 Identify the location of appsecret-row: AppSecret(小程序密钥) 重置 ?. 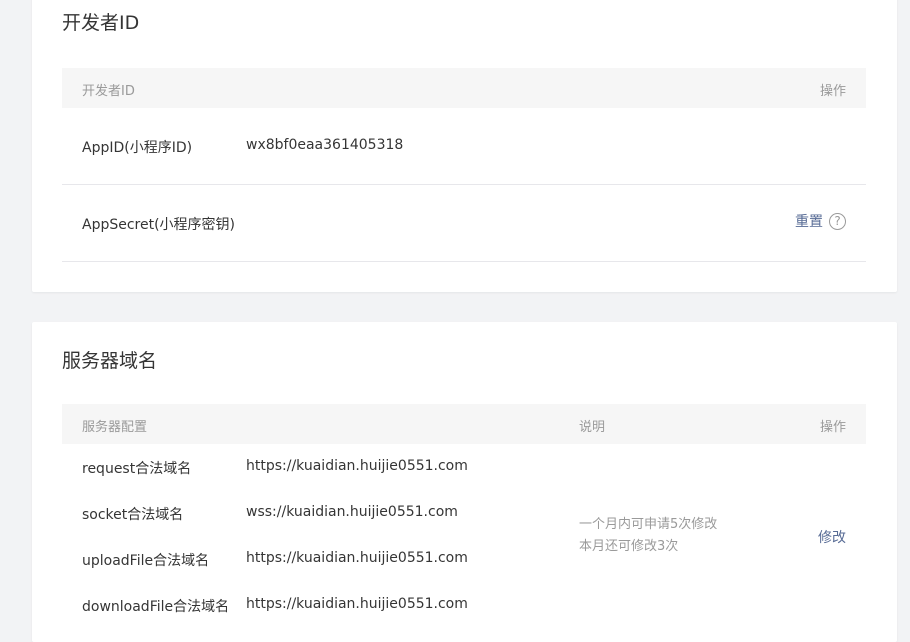
(464, 223).